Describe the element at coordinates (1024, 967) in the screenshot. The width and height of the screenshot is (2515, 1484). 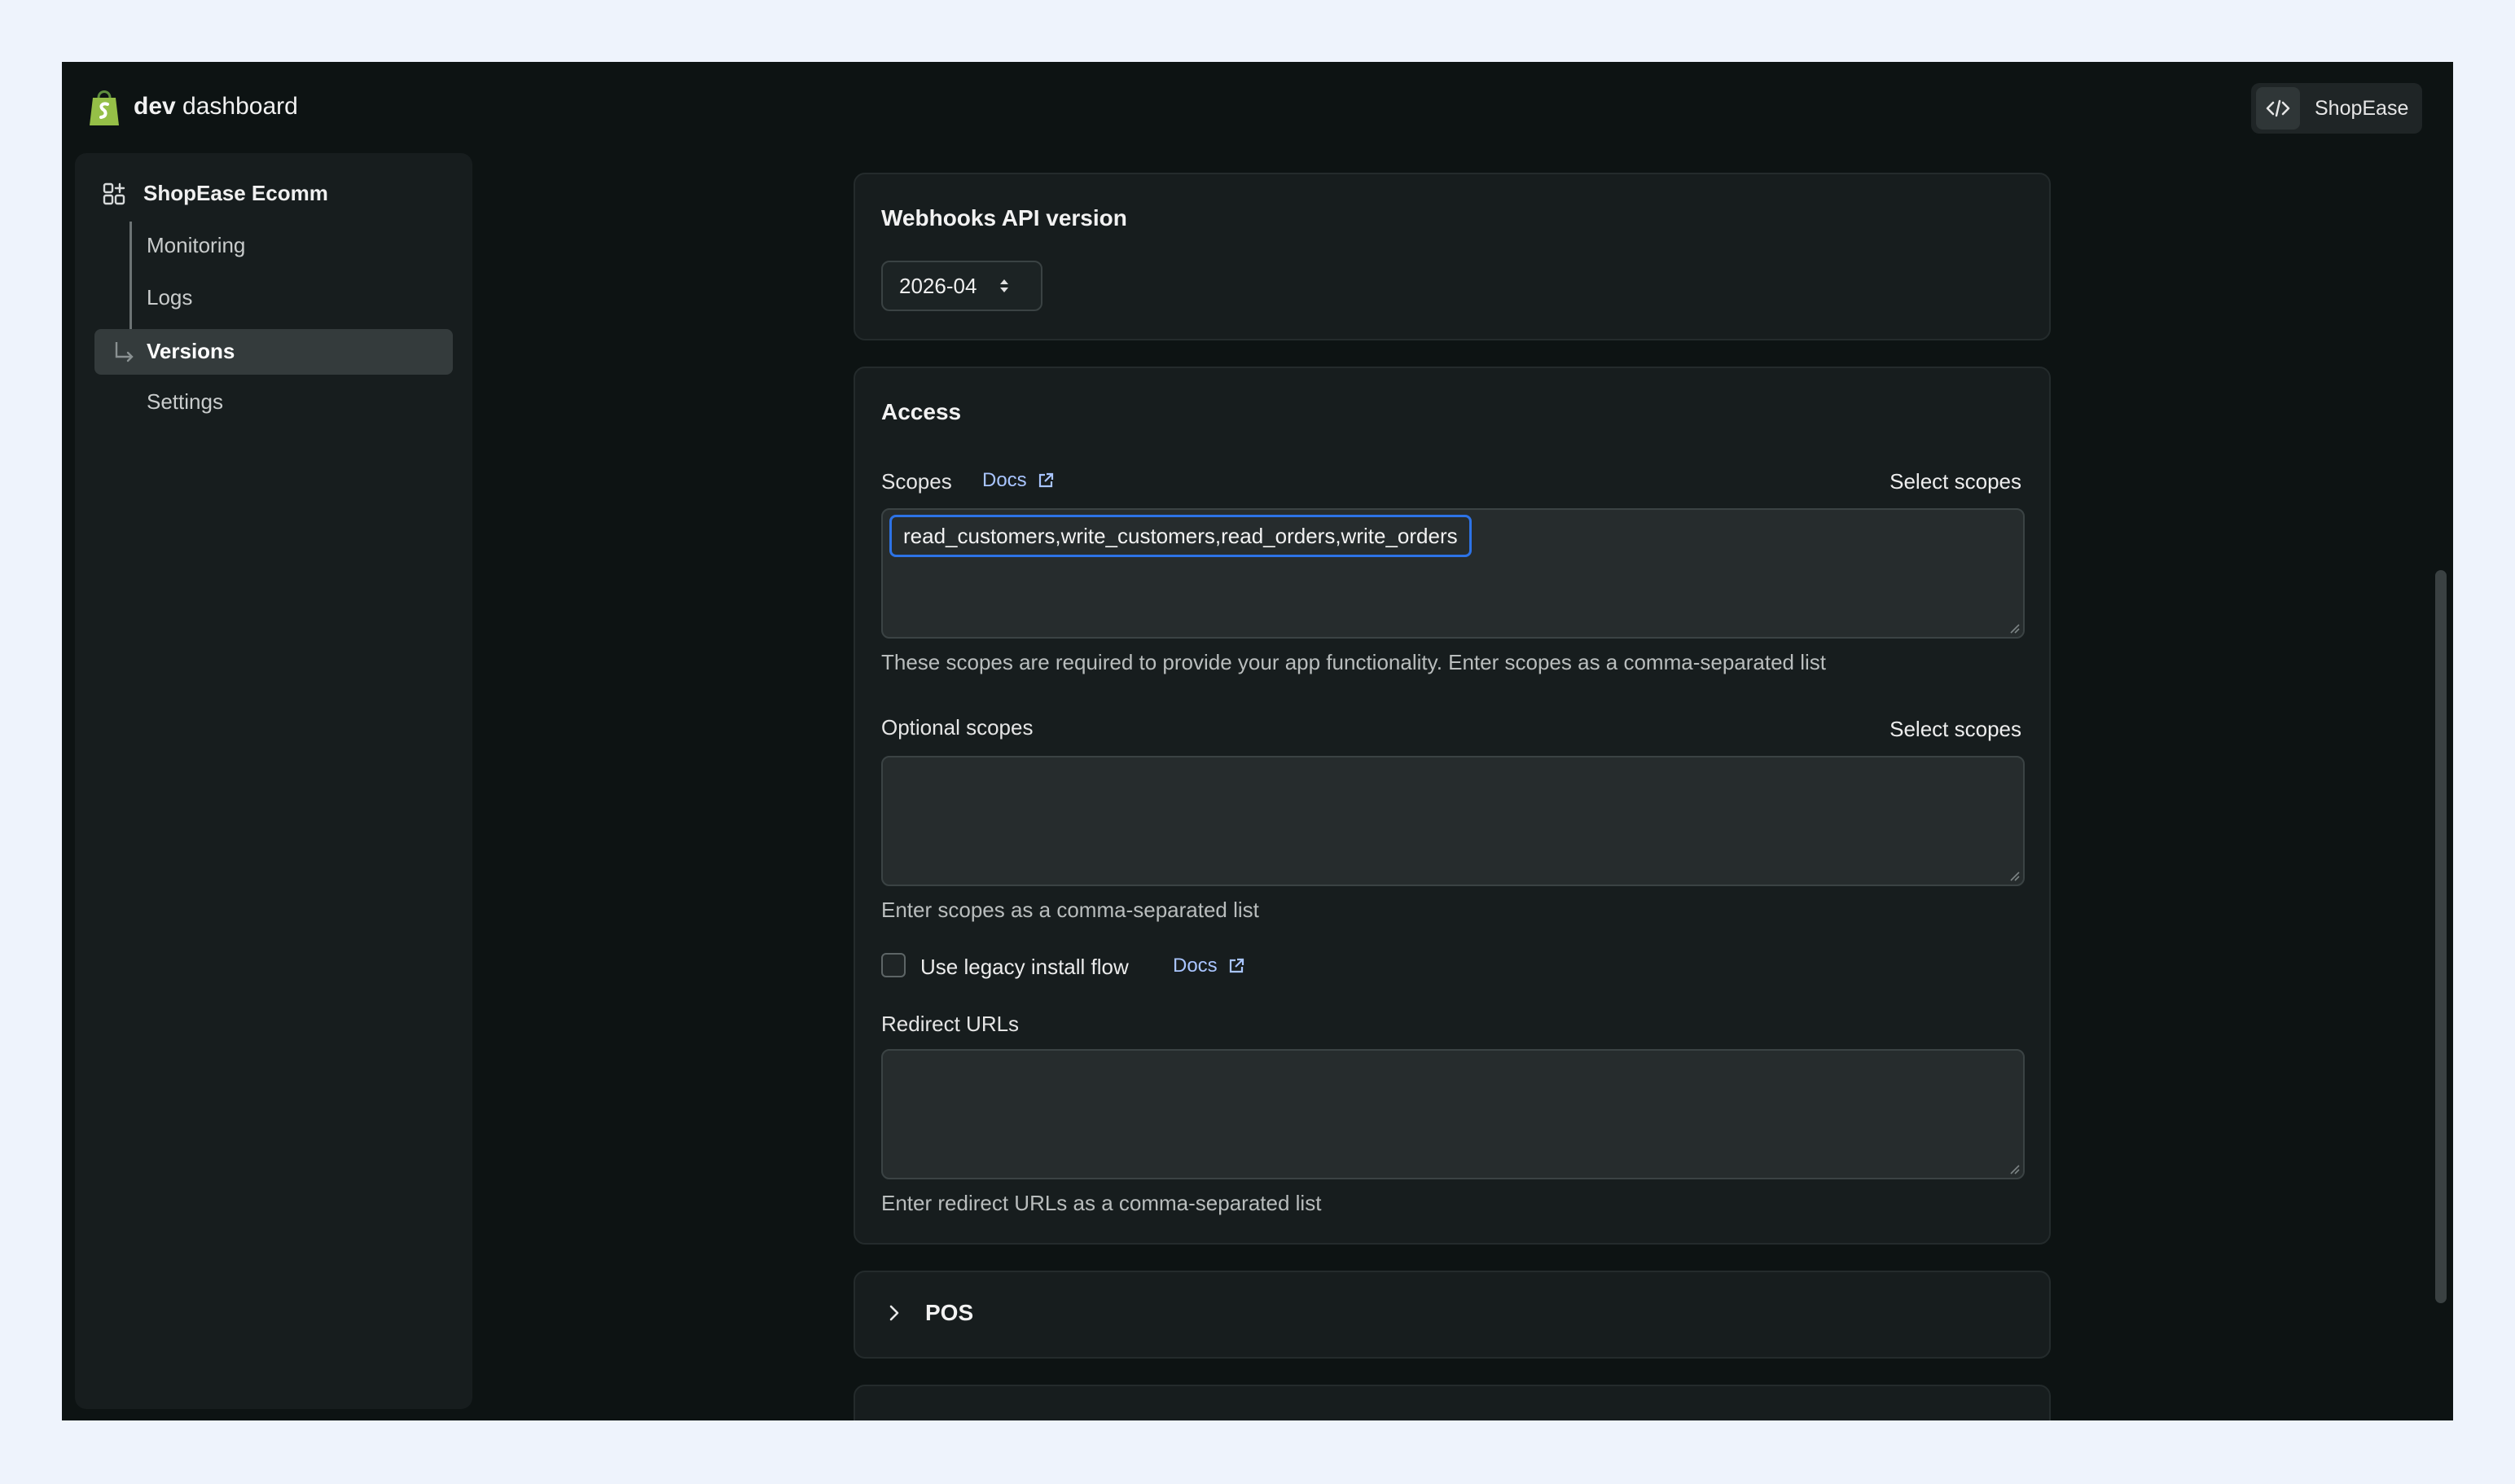
I see `legacy-install-label: Use legacy install flow` at that location.